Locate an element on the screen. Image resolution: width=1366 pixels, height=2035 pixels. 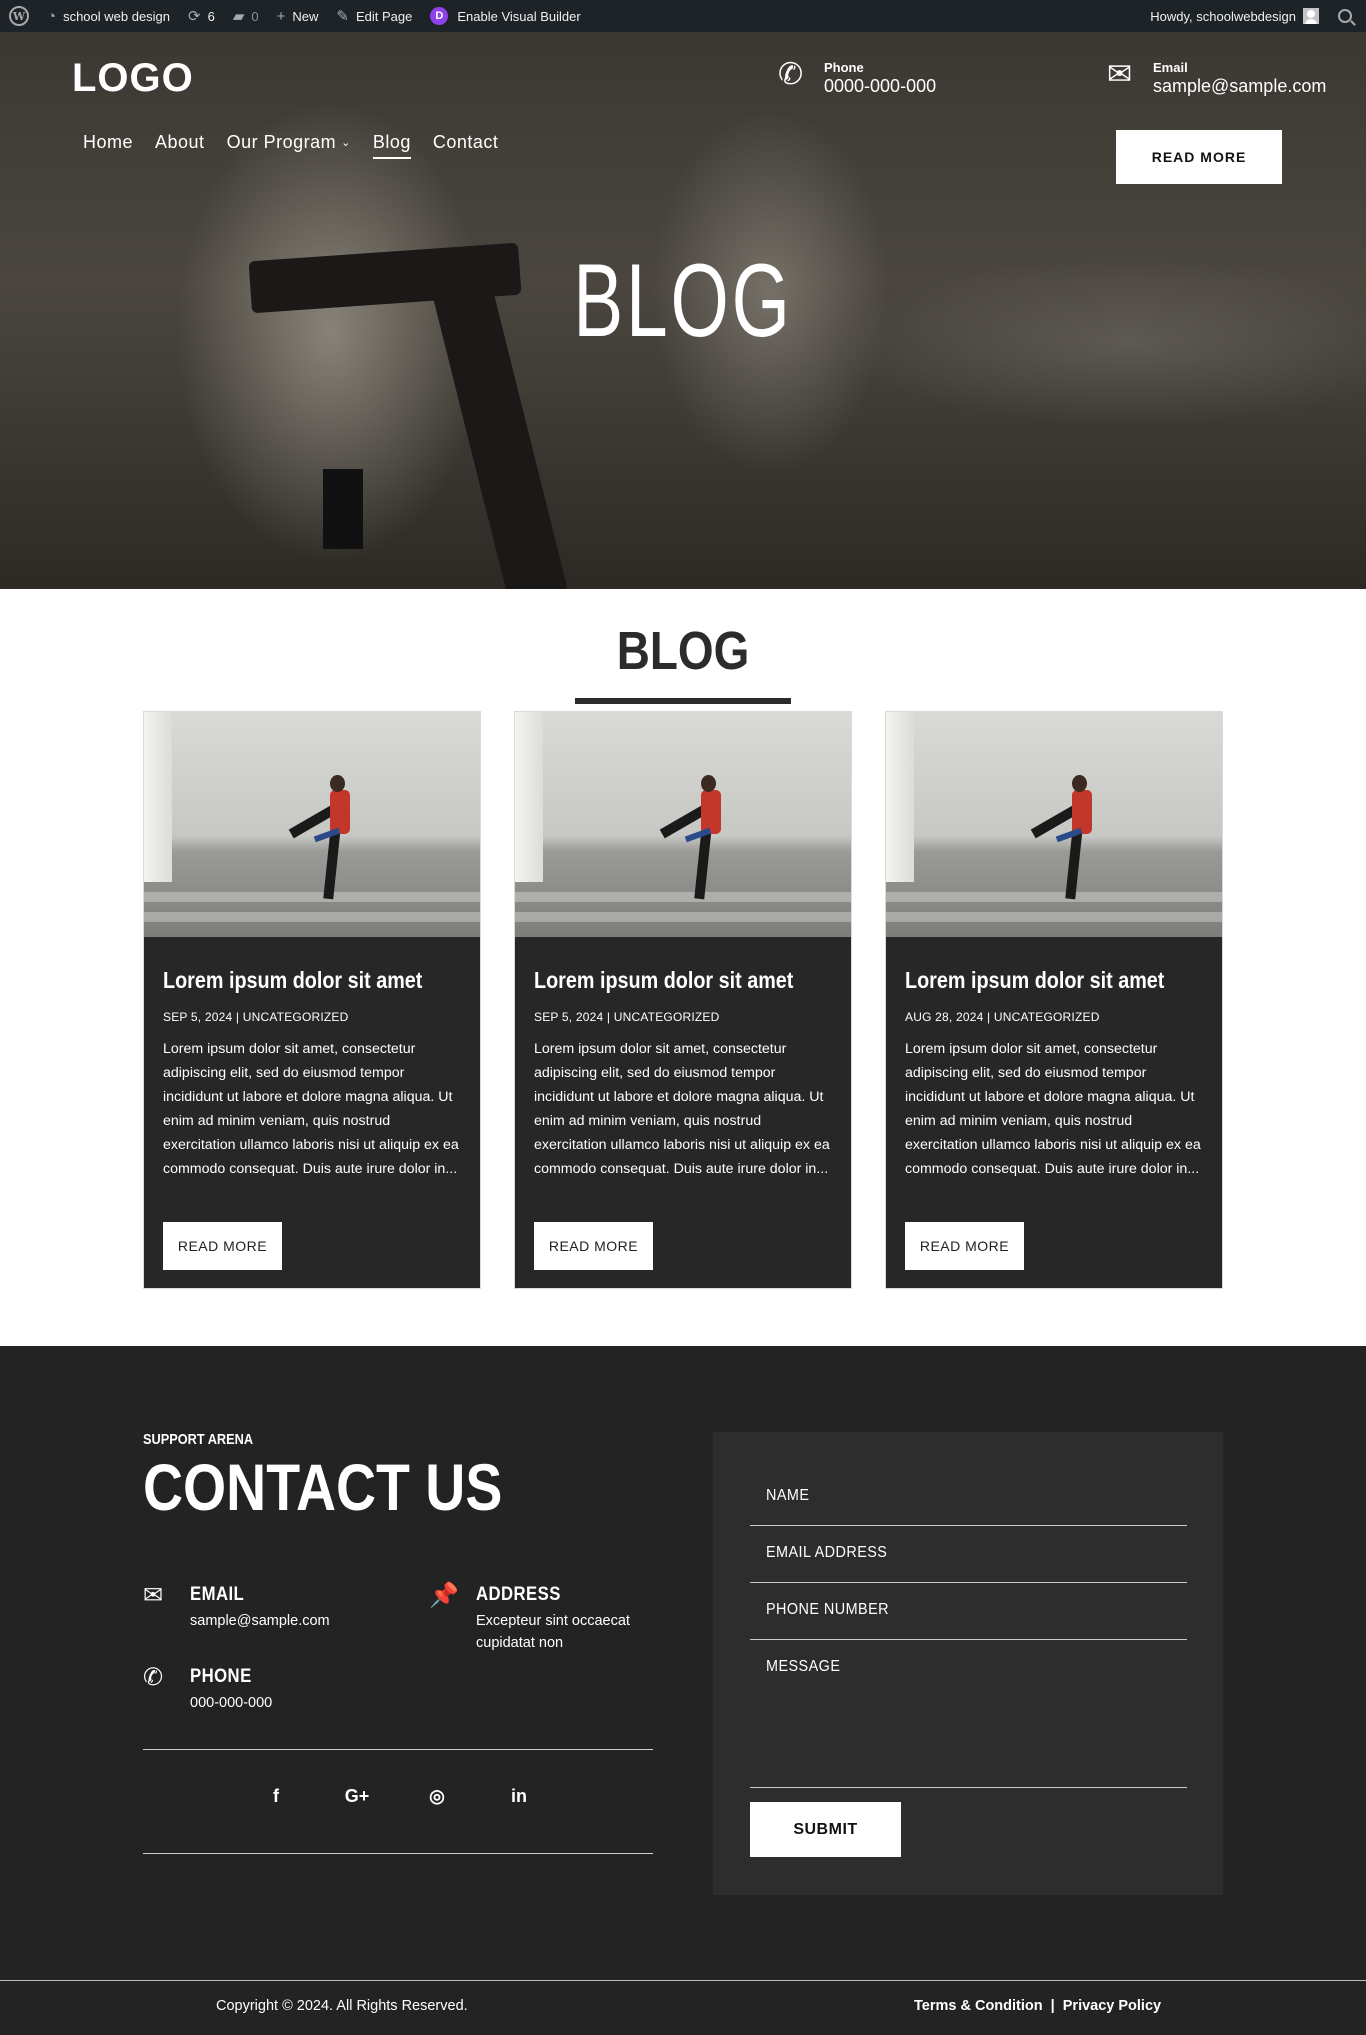
email-field: EMAIL ADDRESS is located at coordinates (968, 1563).